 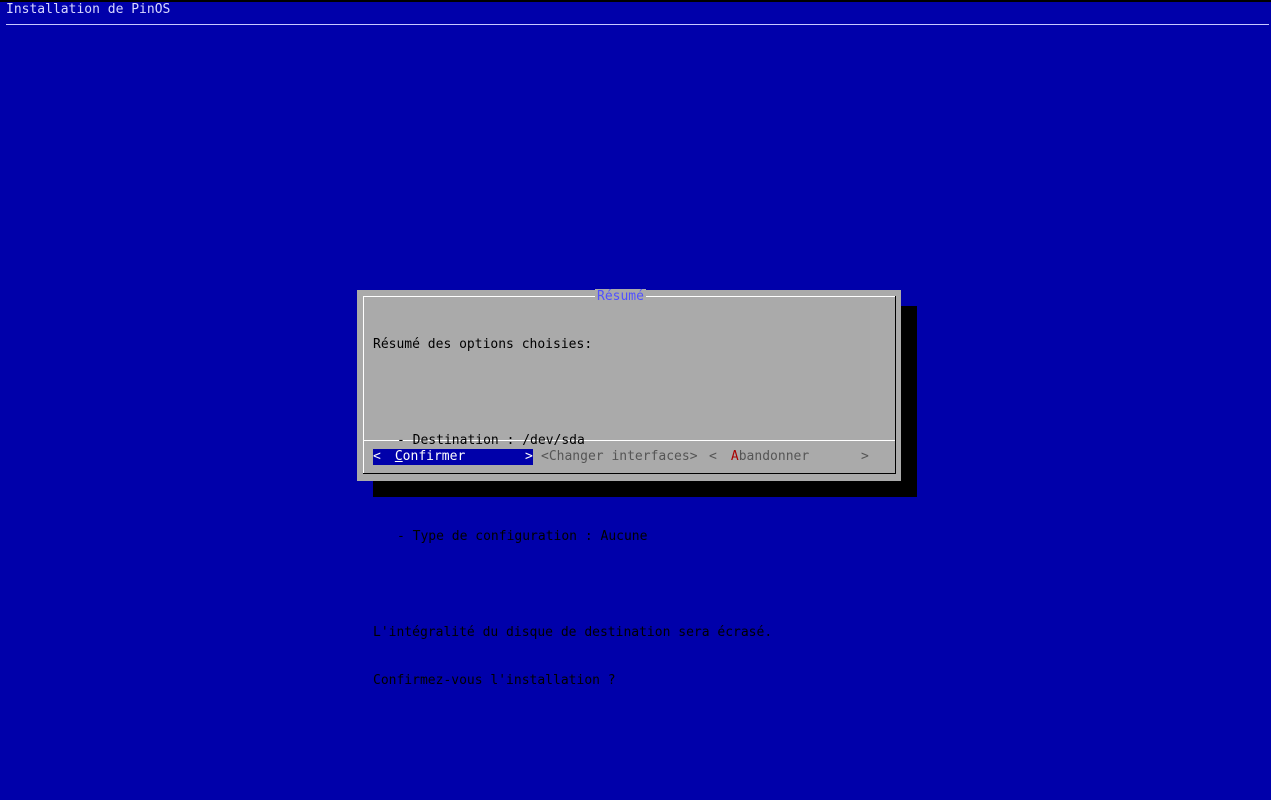 What do you see at coordinates (635, 1) in the screenshot?
I see `top-border` at bounding box center [635, 1].